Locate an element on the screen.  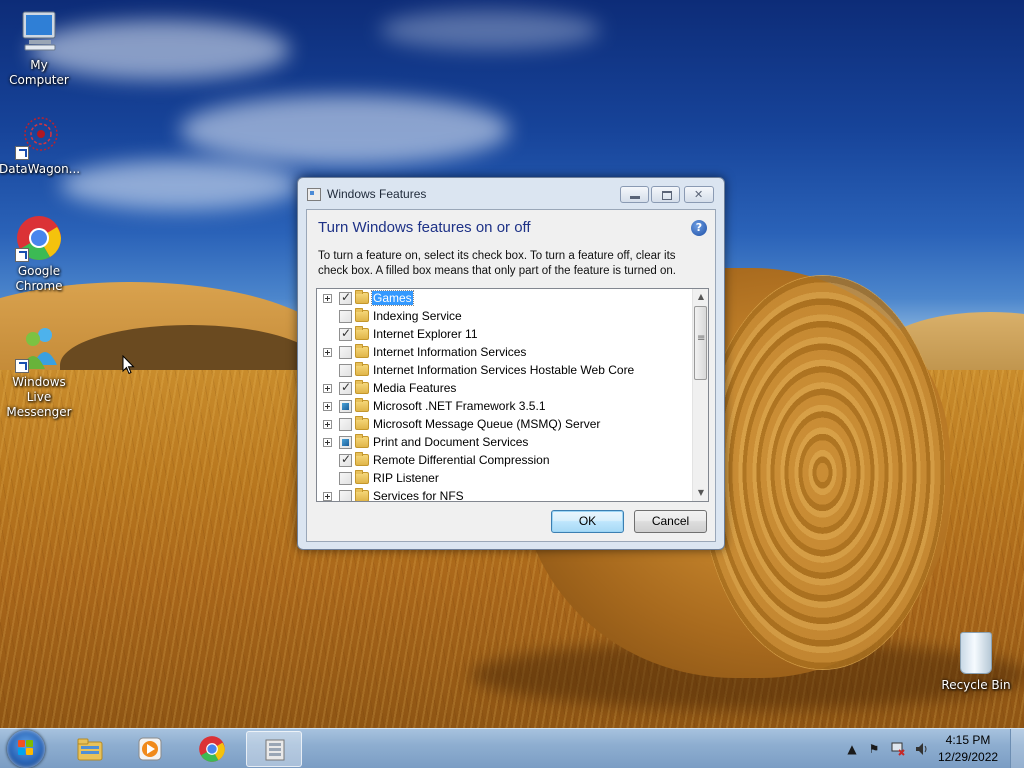
vertical-scrollbar: ▲ ▼ is located at coordinates (700, 395).